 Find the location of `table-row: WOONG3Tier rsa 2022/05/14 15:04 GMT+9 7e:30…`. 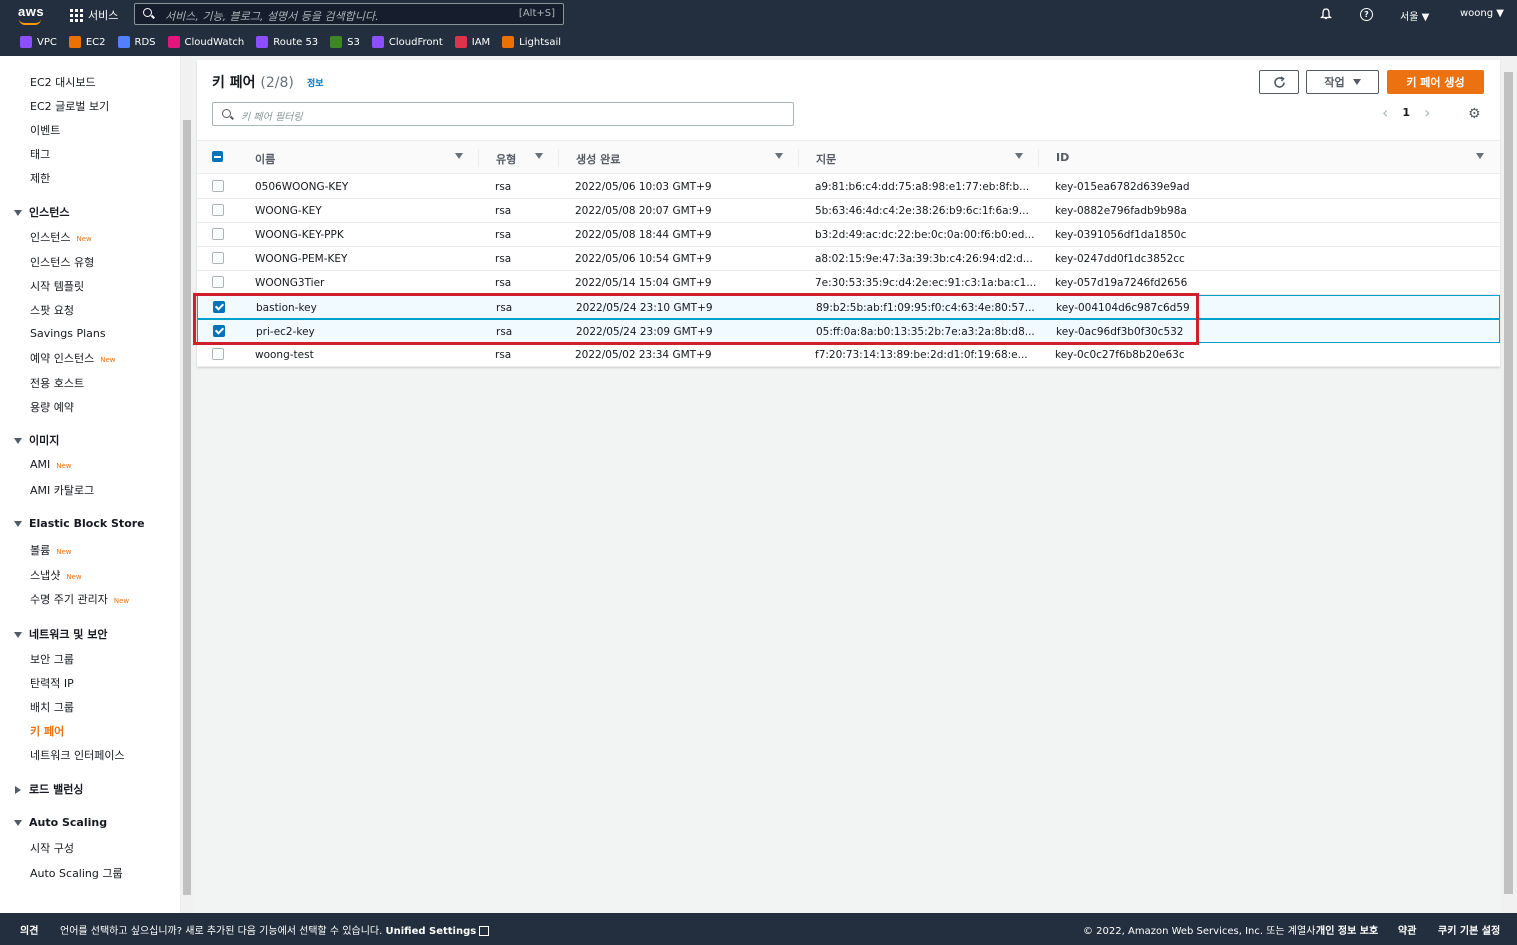

table-row: WOONG3Tier rsa 2022/05/14 15:04 GMT+9 7e:30… is located at coordinates (848, 283).